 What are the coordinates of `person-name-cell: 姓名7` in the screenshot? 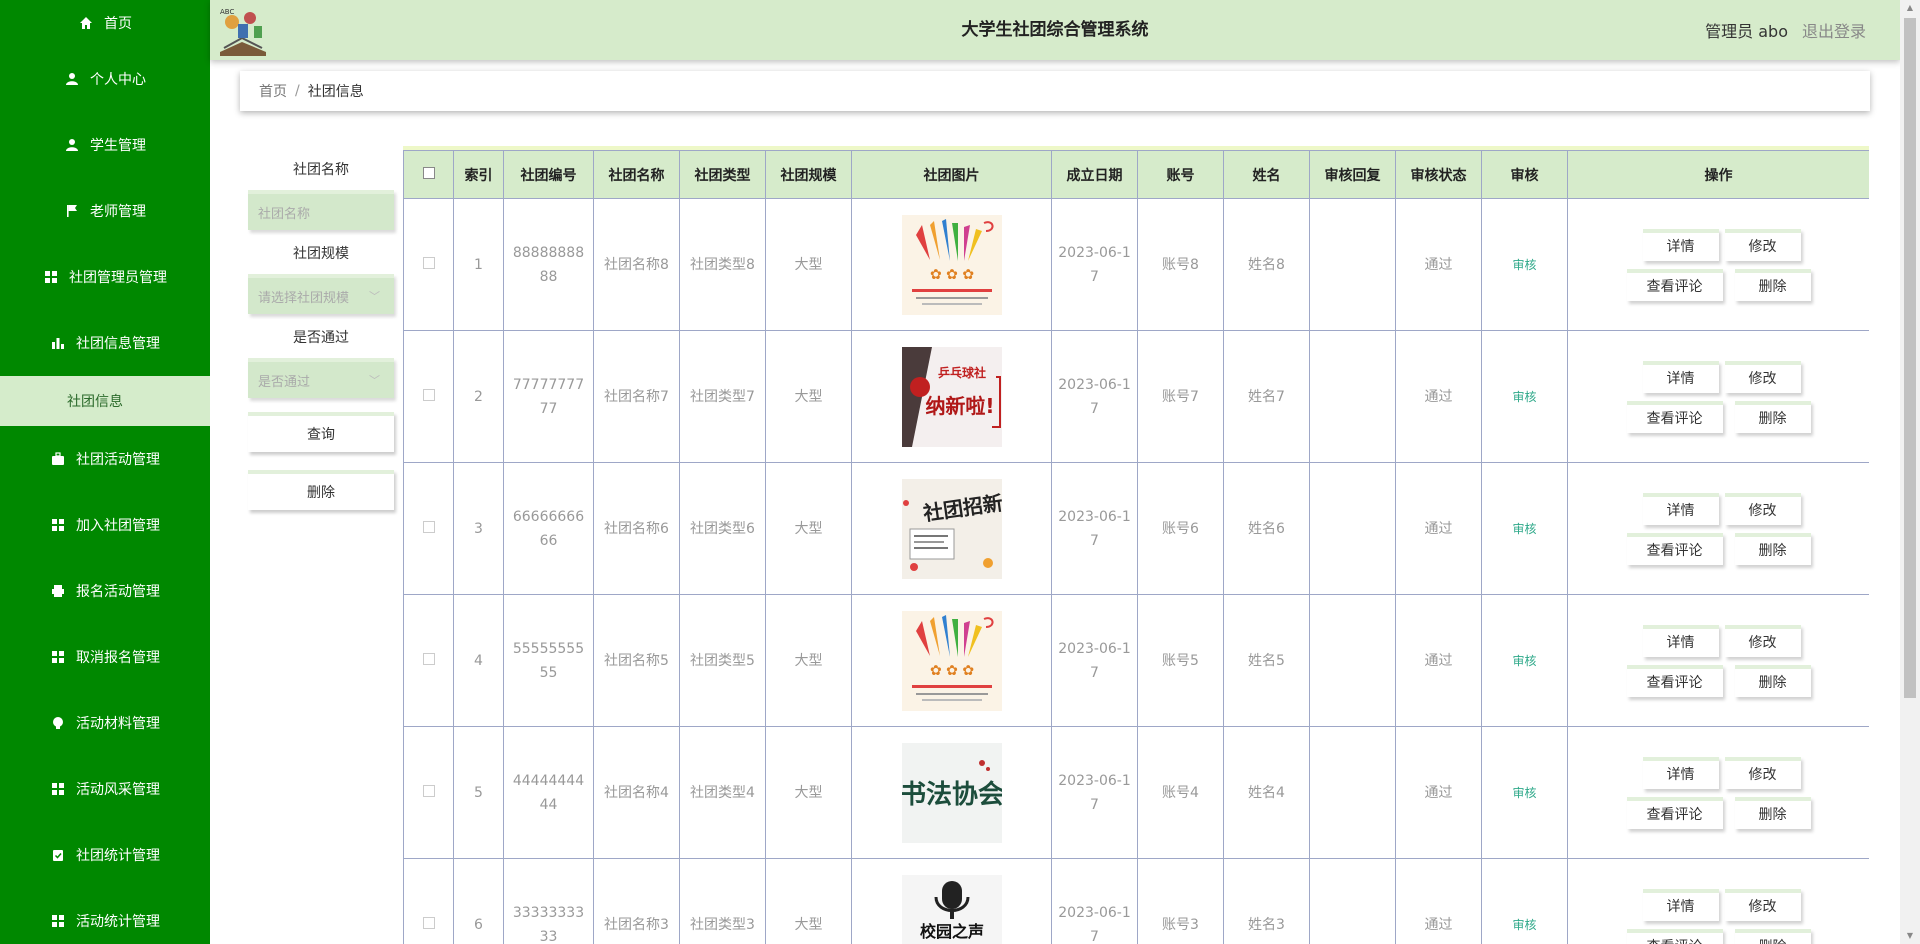 It's located at (1266, 396).